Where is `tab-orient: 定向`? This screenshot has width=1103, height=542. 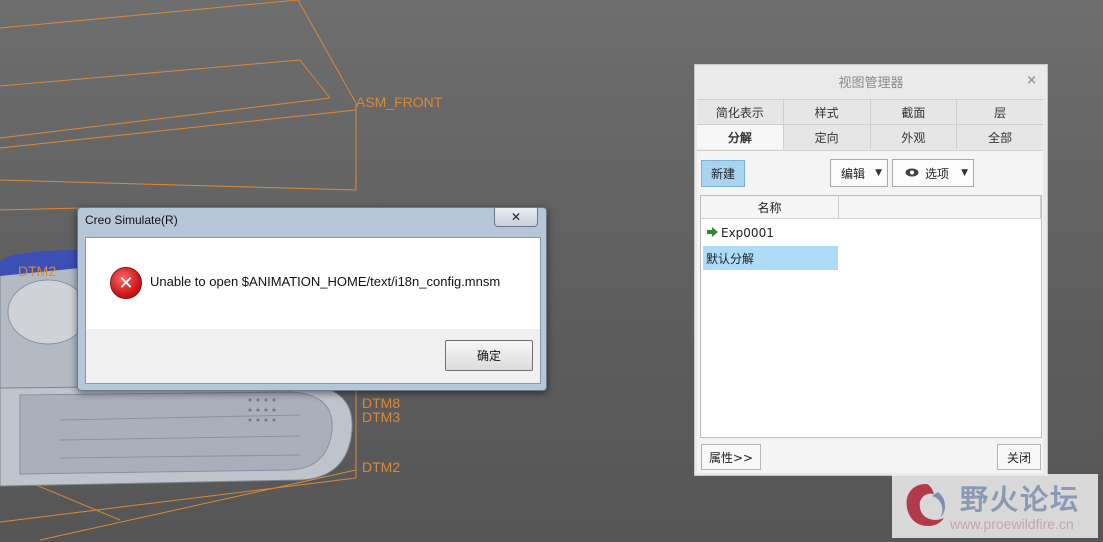
tab-orient: 定向 is located at coordinates (827, 137).